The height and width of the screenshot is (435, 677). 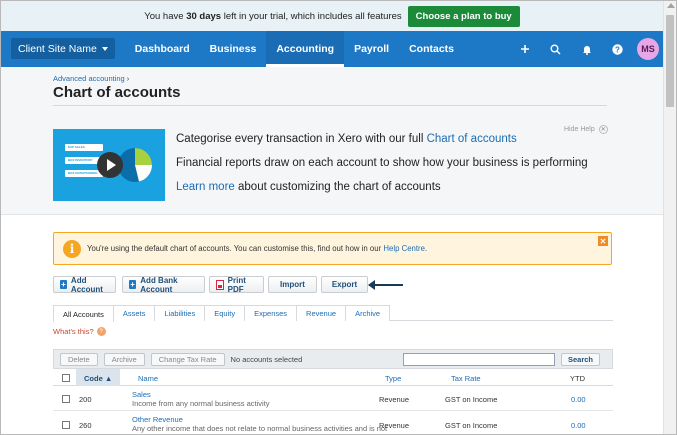 What do you see at coordinates (163, 285) in the screenshot?
I see `add-bank-account-button: + Add Bank Account` at bounding box center [163, 285].